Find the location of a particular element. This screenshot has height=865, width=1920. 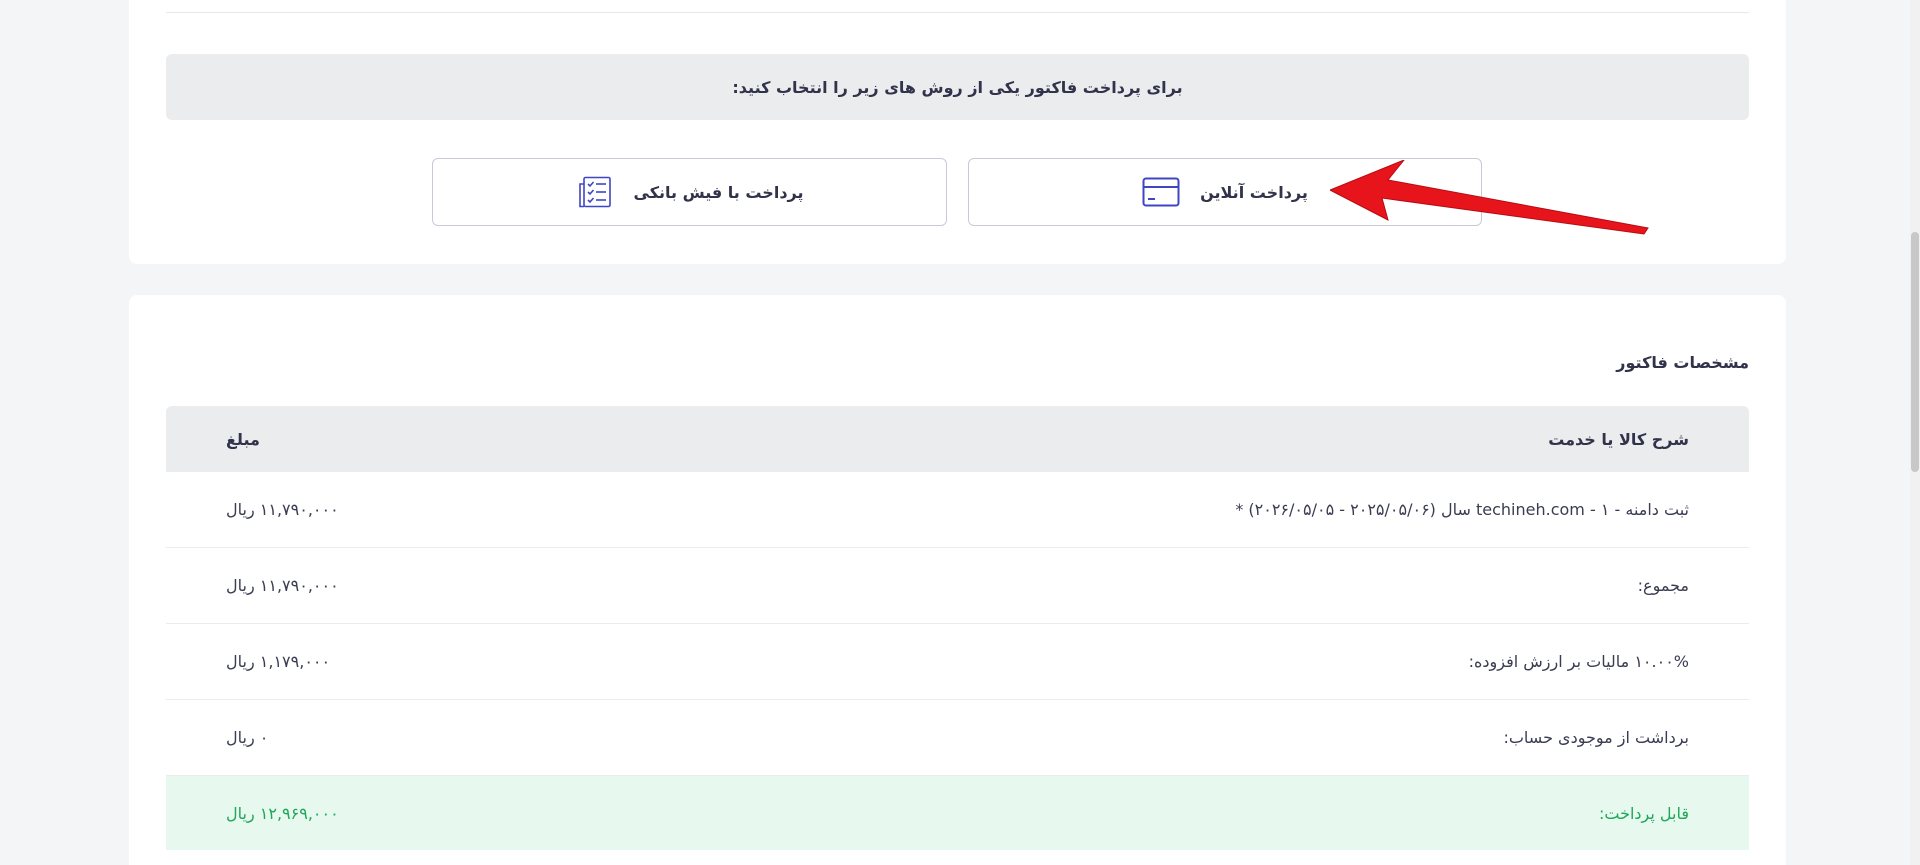

online-payment-button: پرداخت آنلاین is located at coordinates (1225, 192).